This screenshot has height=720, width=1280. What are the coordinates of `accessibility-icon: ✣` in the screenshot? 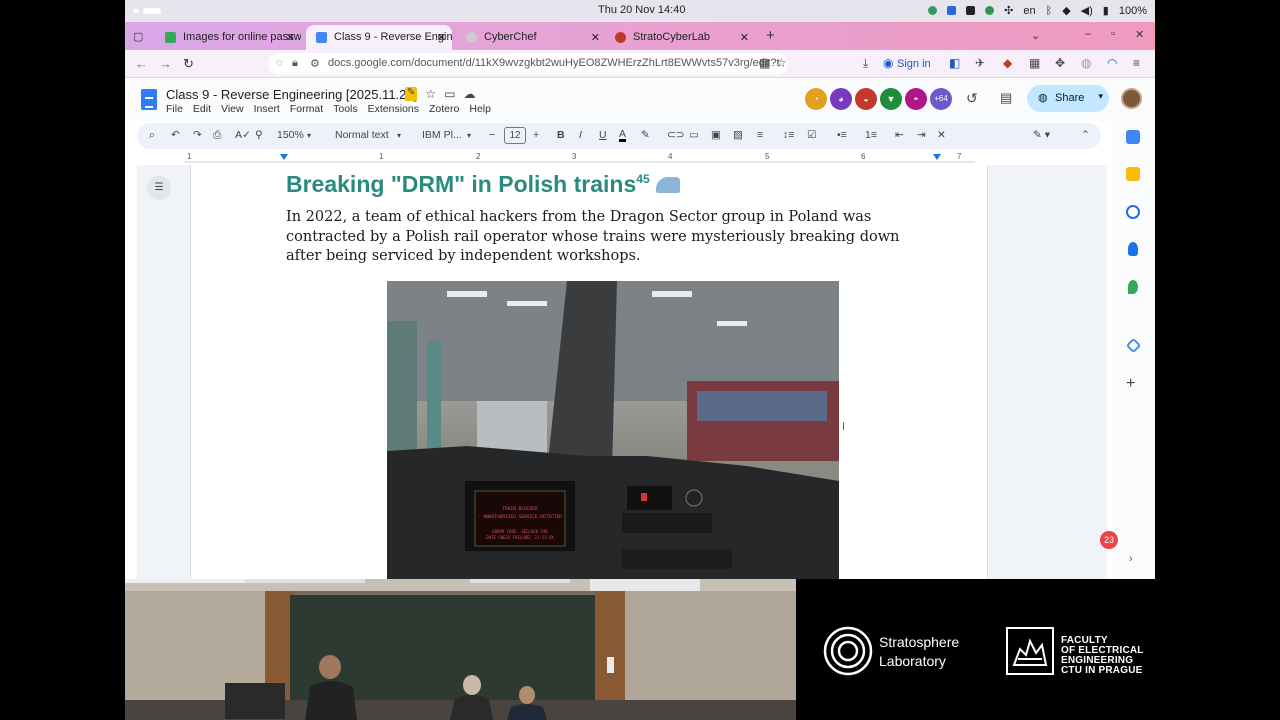 It's located at (1008, 10).